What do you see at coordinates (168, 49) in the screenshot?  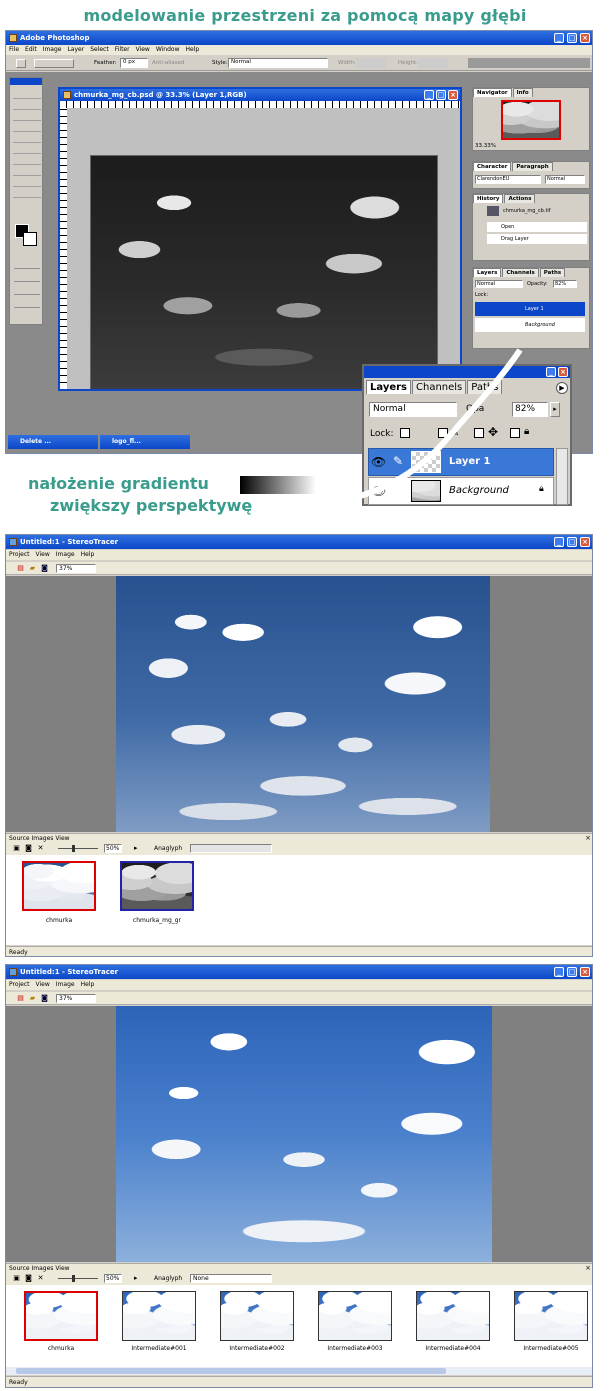 I see `menu-window: Window` at bounding box center [168, 49].